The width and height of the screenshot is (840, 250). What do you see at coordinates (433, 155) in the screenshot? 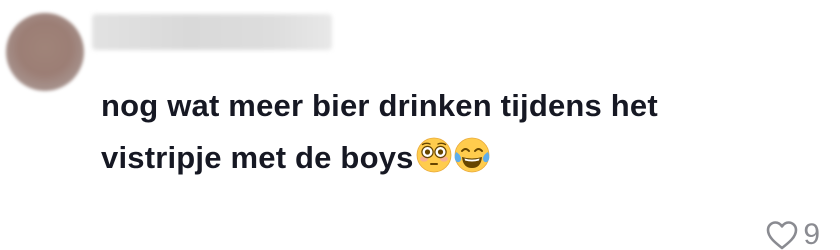
I see `flushed-face-emoji-icon` at bounding box center [433, 155].